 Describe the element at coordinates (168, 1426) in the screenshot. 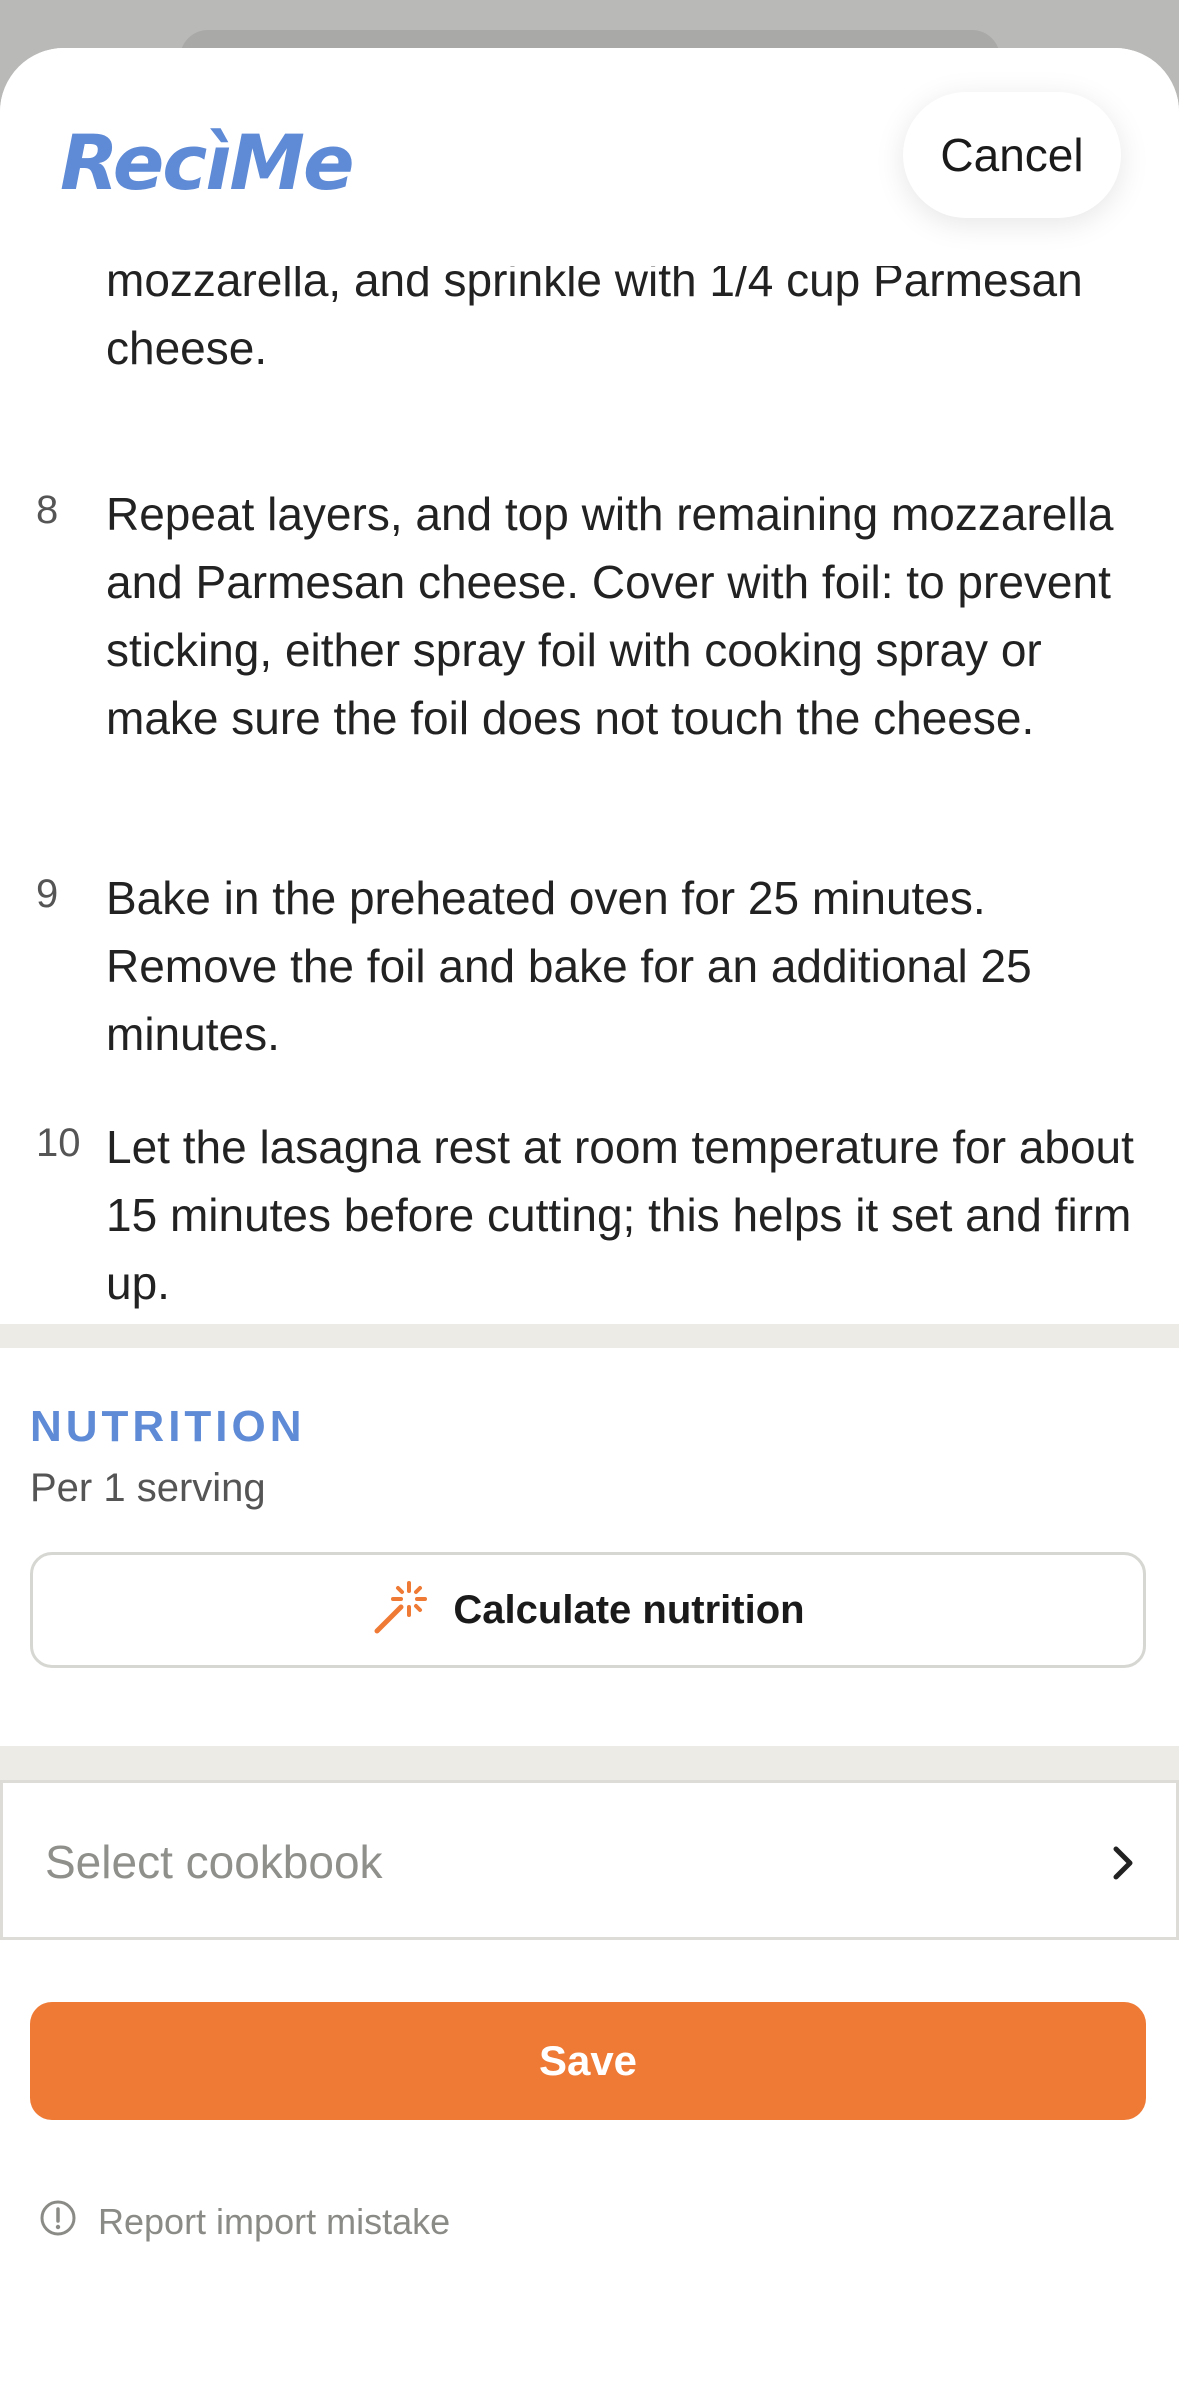

I see `nutrition-heading: NUTRITION` at that location.